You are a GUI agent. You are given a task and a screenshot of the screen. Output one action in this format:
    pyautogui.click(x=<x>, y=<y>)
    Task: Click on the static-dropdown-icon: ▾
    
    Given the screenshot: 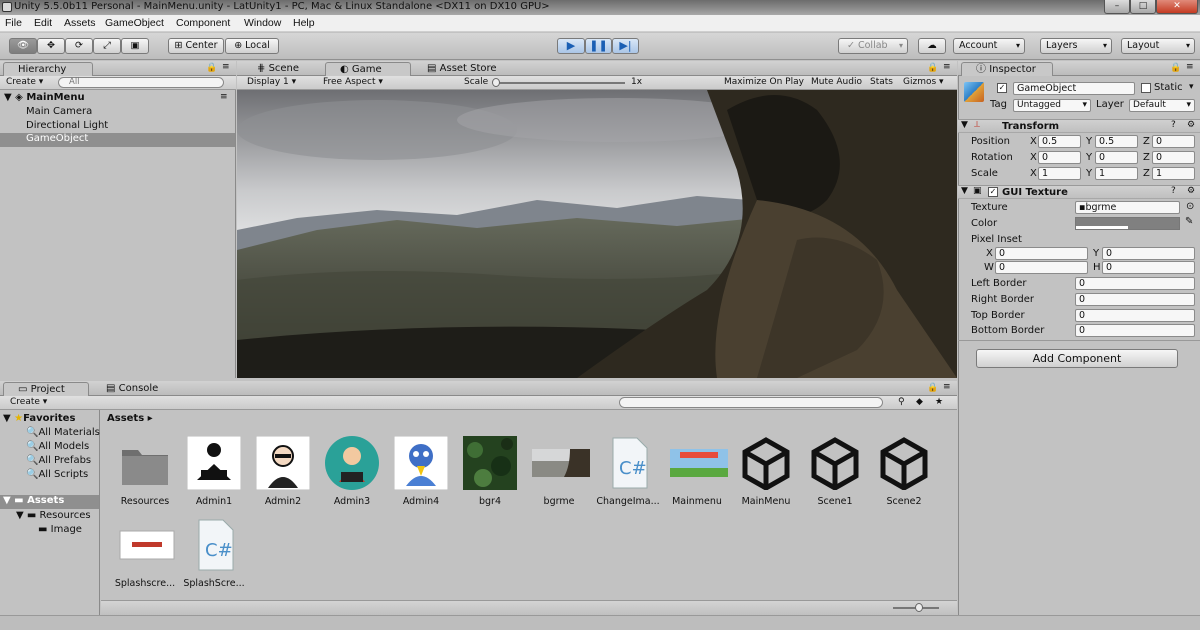 What is the action you would take?
    pyautogui.click(x=1191, y=88)
    